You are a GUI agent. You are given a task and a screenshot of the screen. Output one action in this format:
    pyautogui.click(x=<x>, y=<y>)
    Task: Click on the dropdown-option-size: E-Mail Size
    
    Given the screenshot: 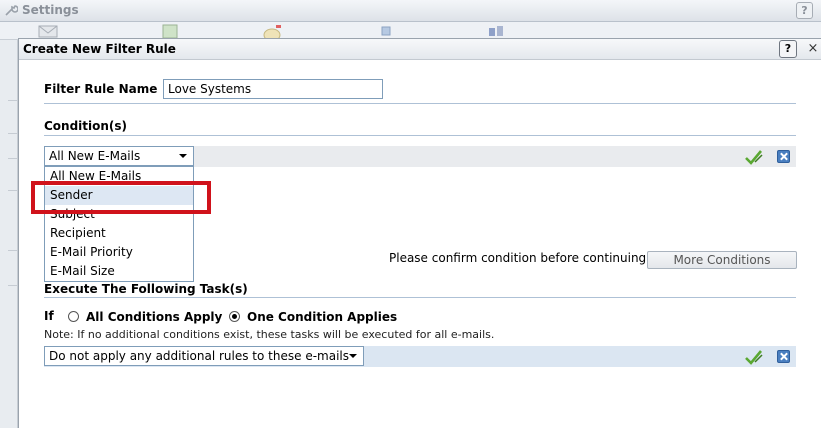 What is the action you would take?
    pyautogui.click(x=119, y=271)
    